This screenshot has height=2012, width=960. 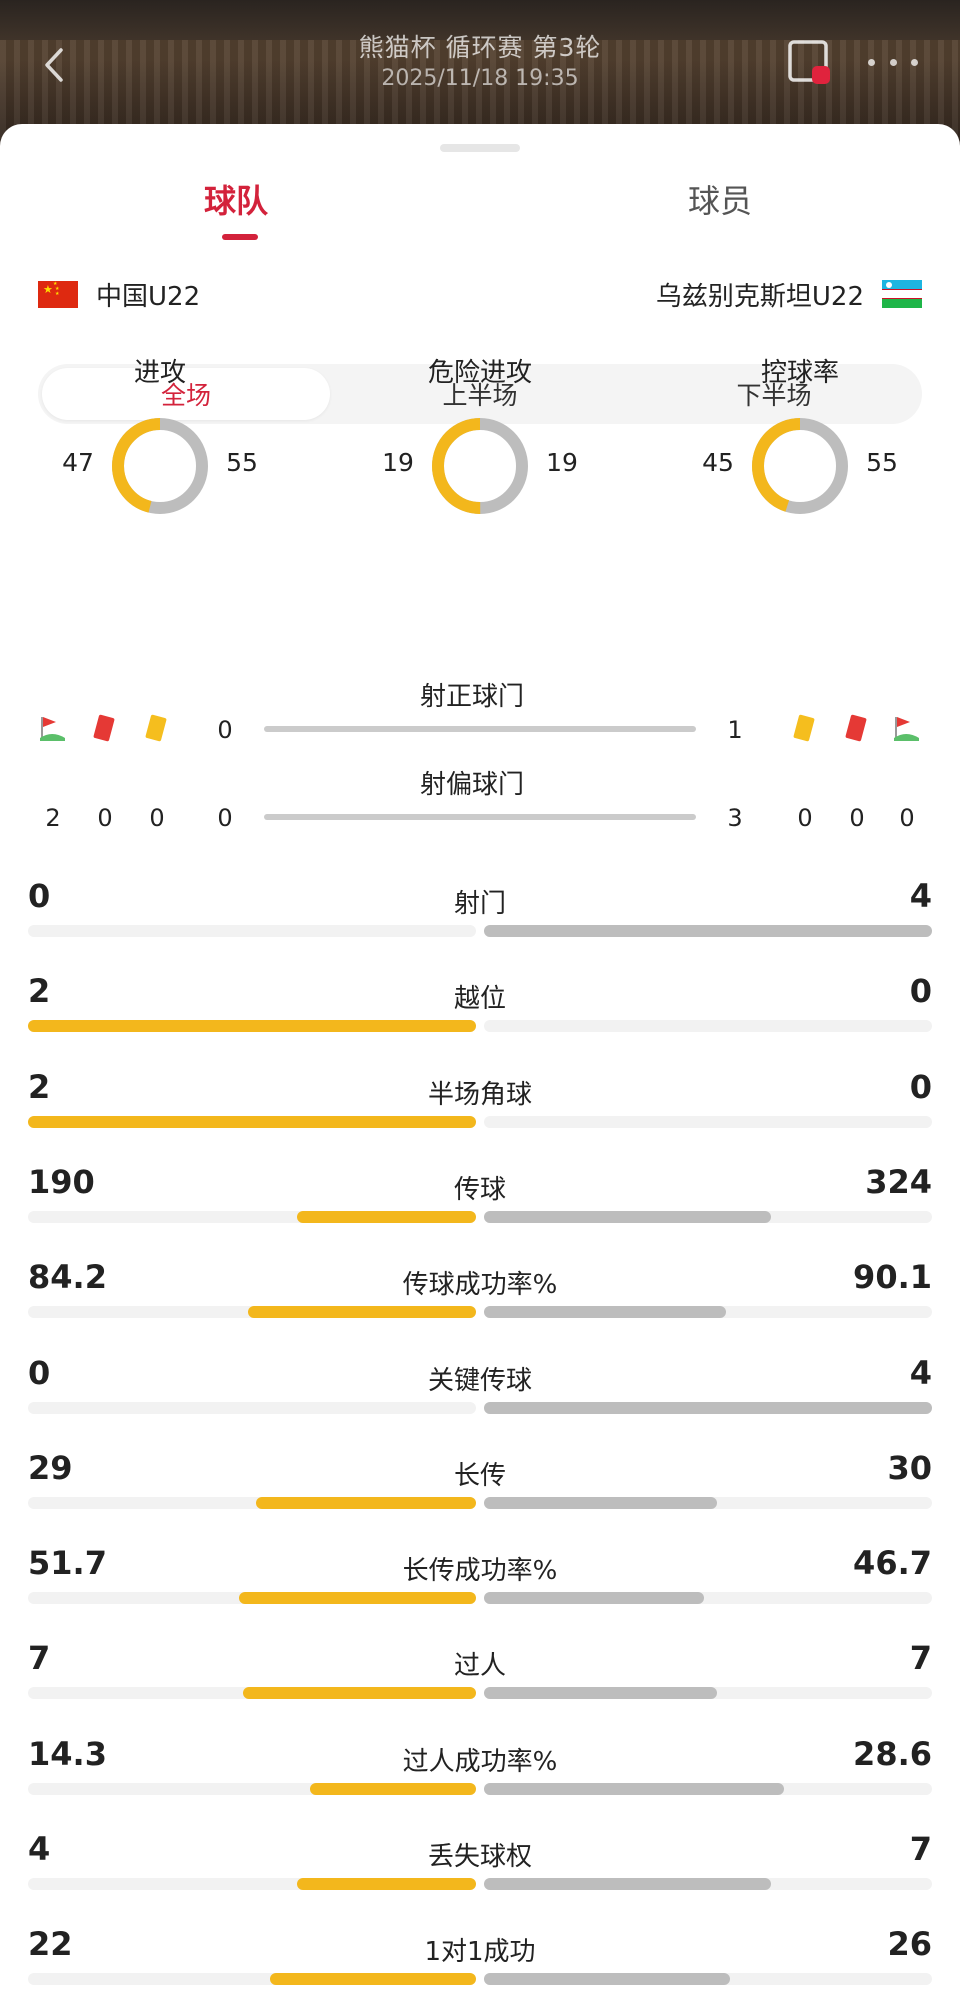 I want to click on stat-label: 传球, so click(x=479, y=1190).